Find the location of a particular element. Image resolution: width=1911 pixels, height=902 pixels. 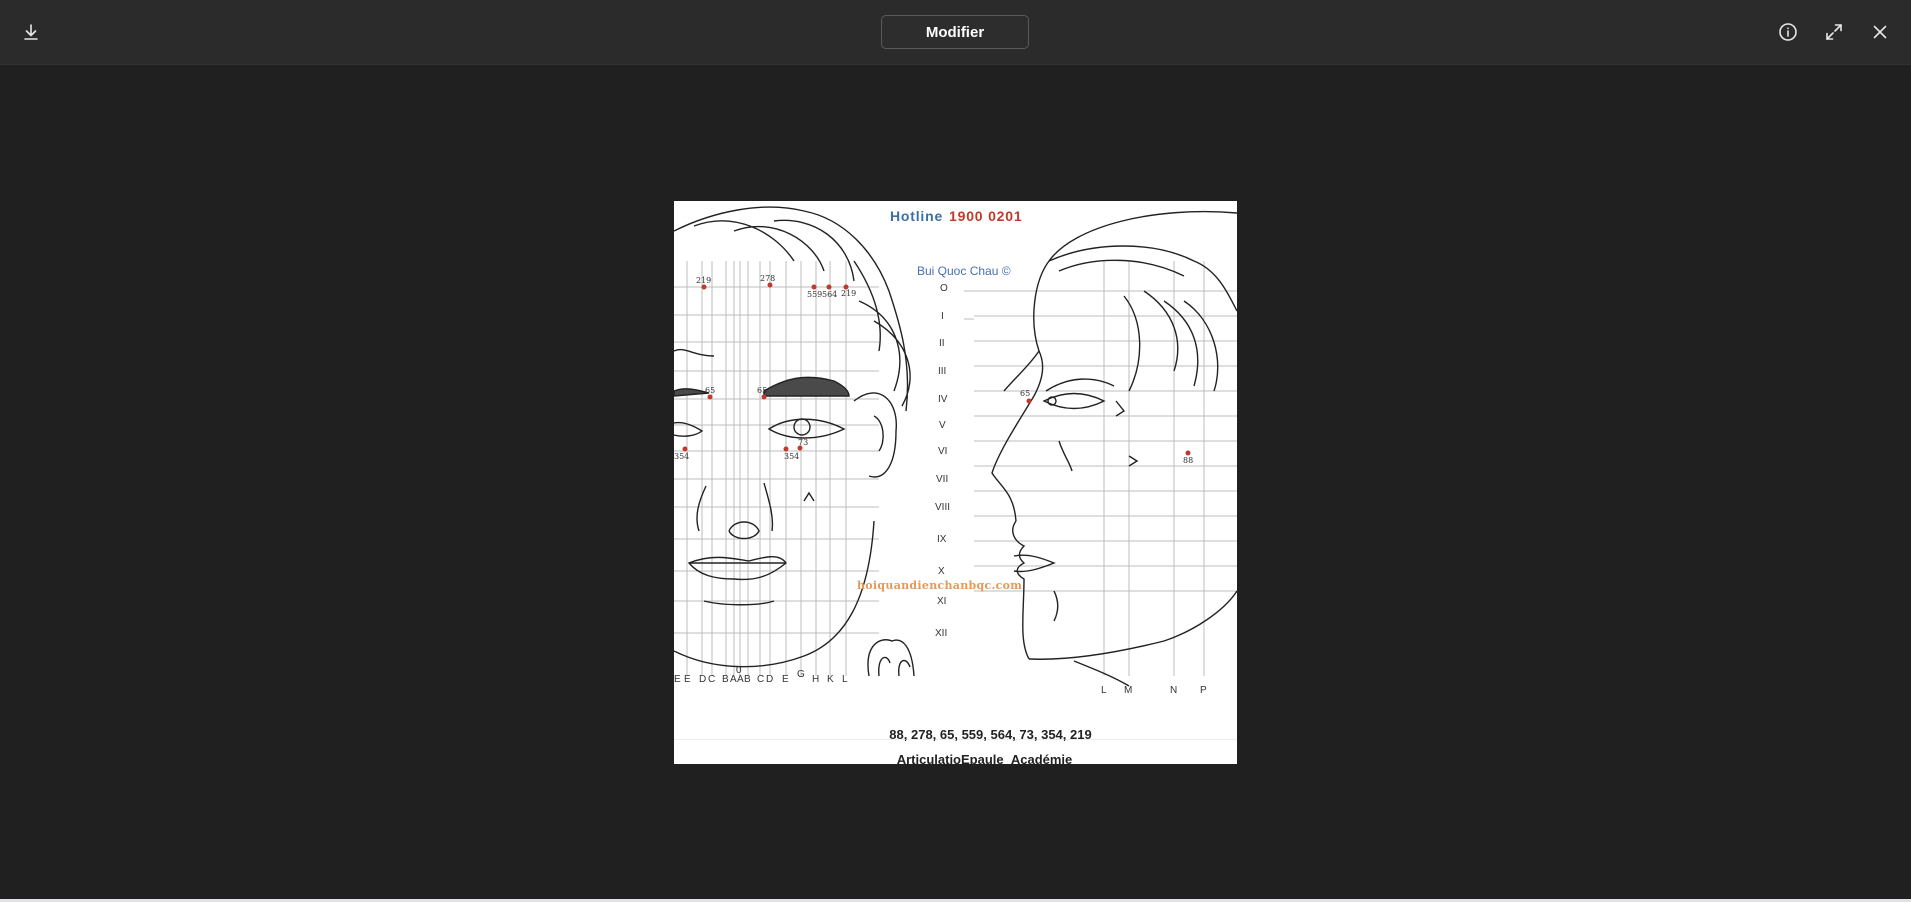

row-label: XII is located at coordinates (941, 633).